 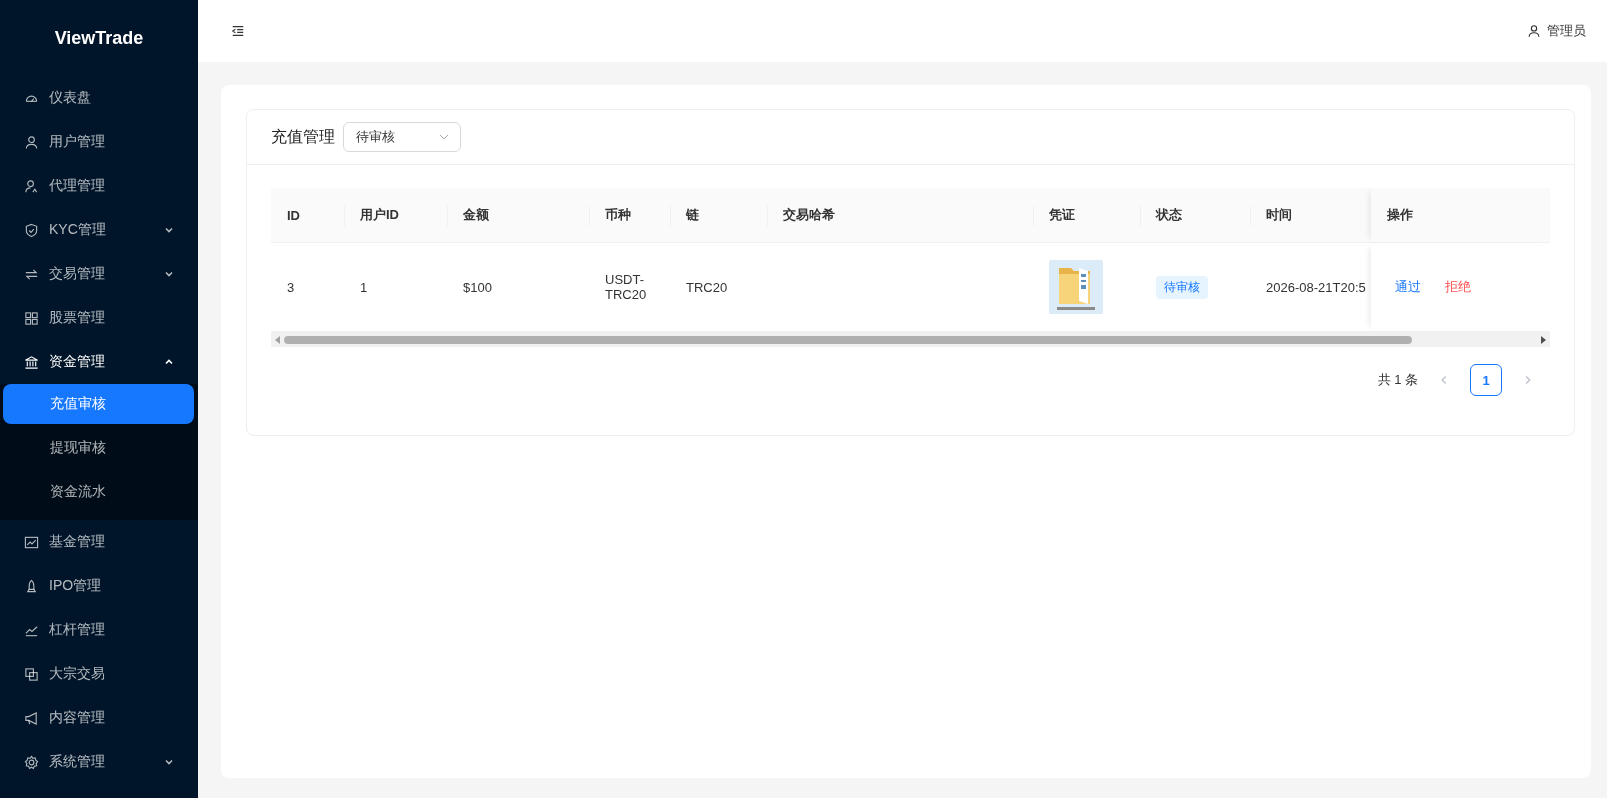 I want to click on menu-label: 交易管理, so click(x=77, y=274).